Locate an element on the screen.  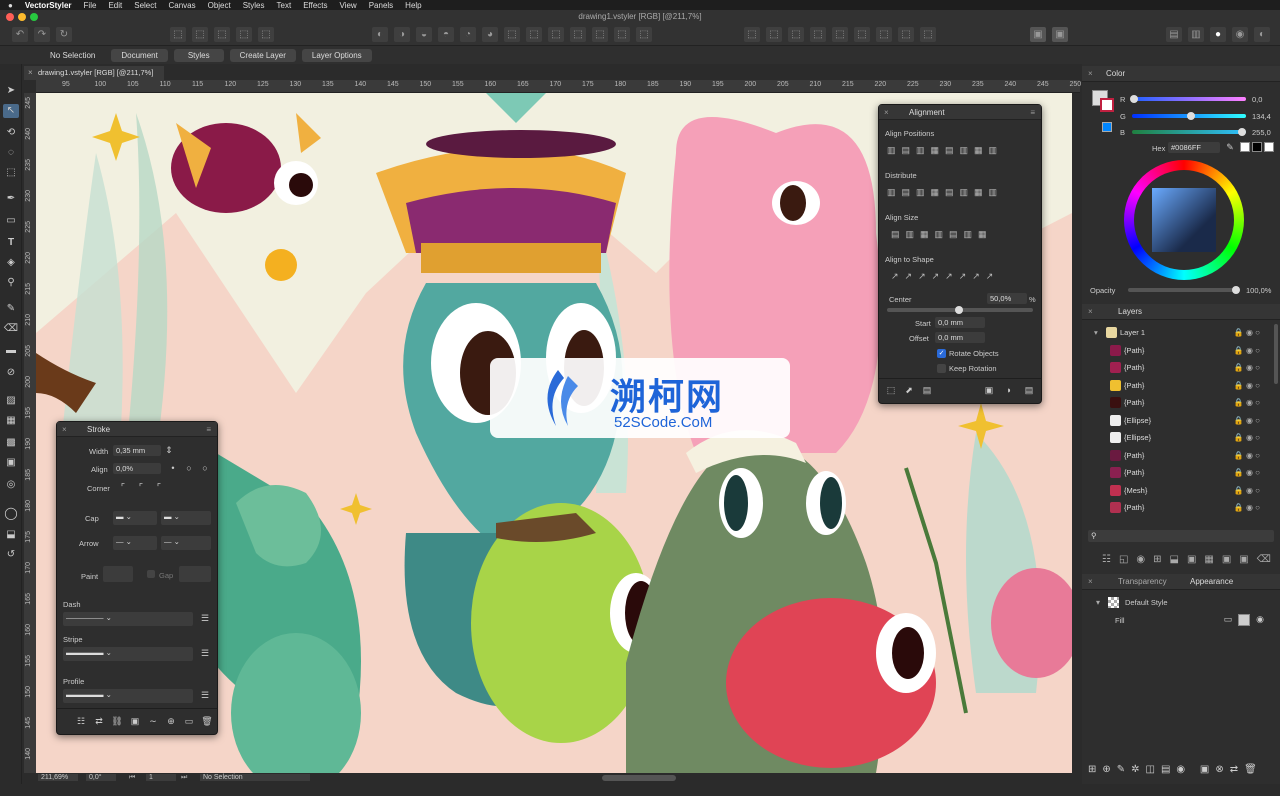
layer-options-button: Layer Options is located at coordinates (336, 55).